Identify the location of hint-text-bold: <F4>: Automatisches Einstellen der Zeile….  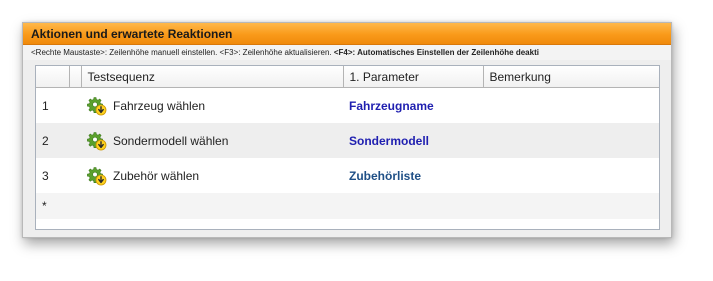
(436, 52).